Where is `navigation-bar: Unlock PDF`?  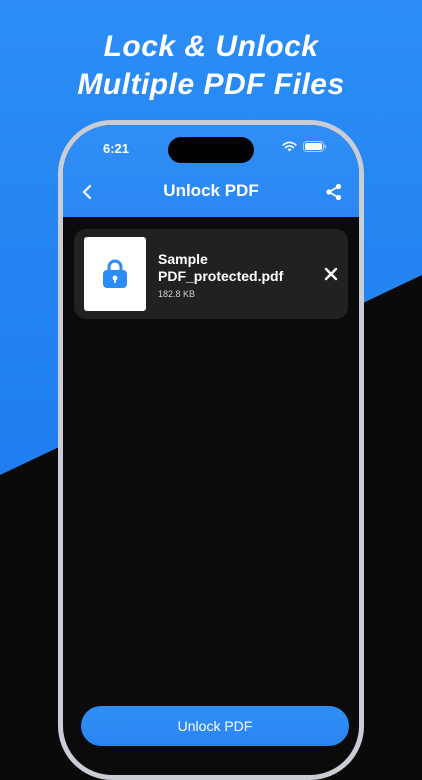 navigation-bar: Unlock PDF is located at coordinates (211, 192).